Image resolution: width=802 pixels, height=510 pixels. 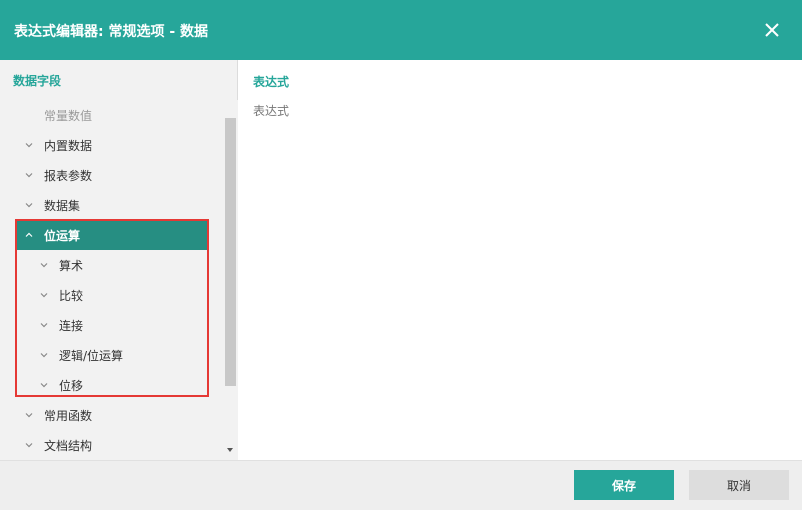 I want to click on tree-item-report-params: 报表参数, so click(x=111, y=175).